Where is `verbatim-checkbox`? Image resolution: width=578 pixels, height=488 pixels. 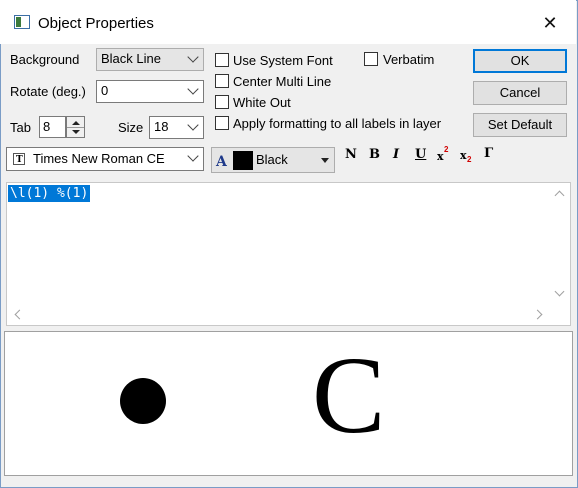
verbatim-checkbox is located at coordinates (371, 59).